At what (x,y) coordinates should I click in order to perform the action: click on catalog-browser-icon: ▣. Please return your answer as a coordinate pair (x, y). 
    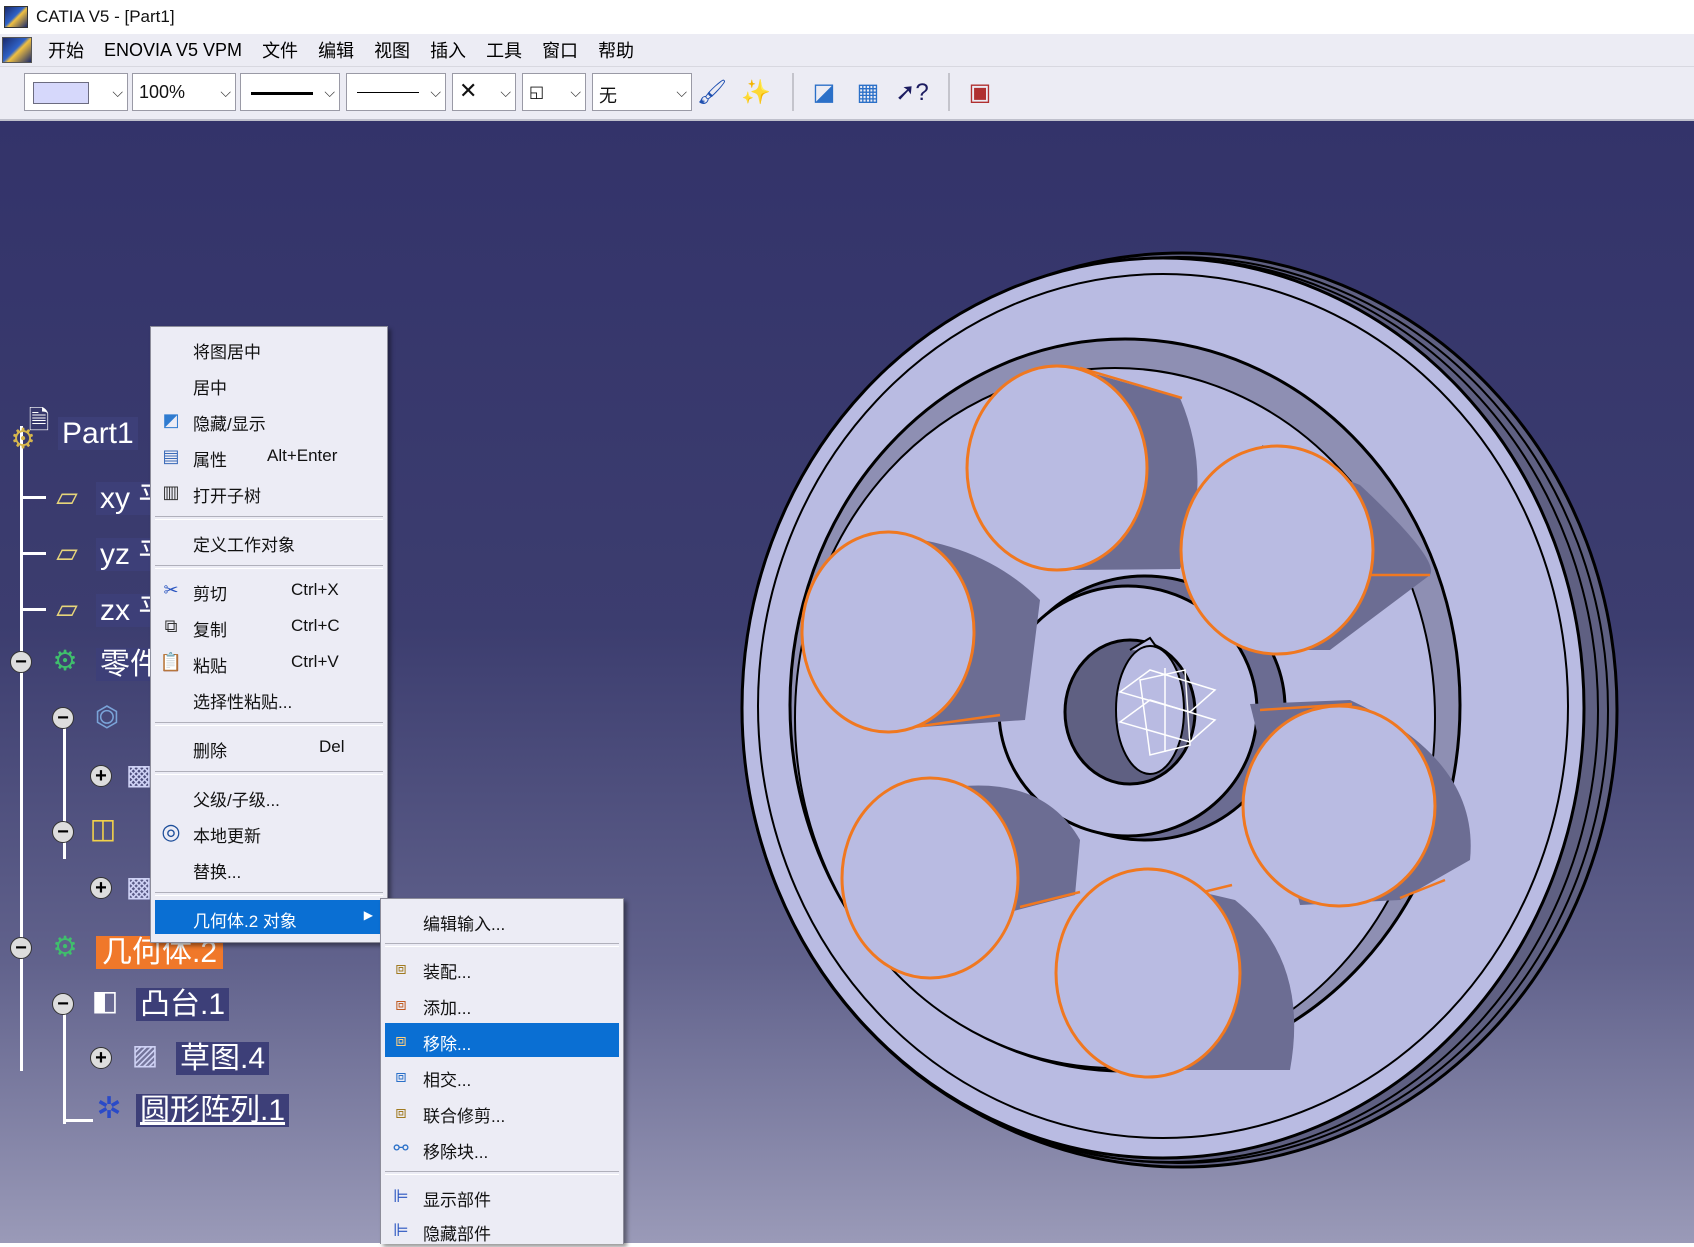
    Looking at the image, I should click on (980, 92).